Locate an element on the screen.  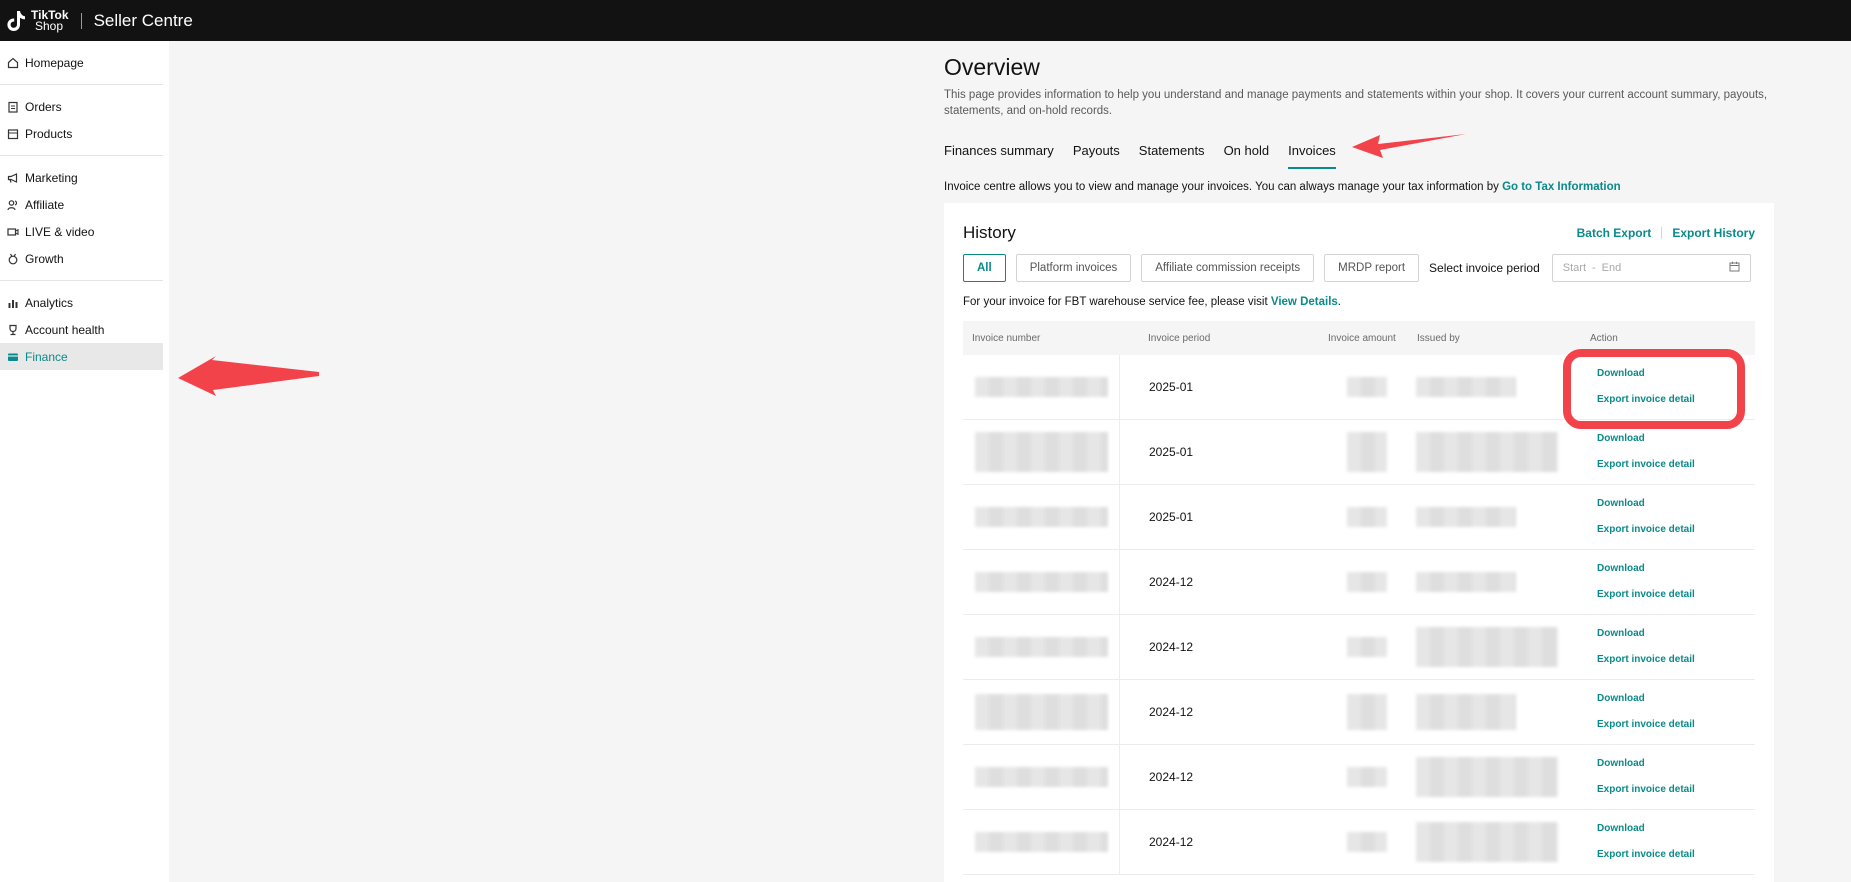
sidebar-item-label: Orders is located at coordinates (43, 106).